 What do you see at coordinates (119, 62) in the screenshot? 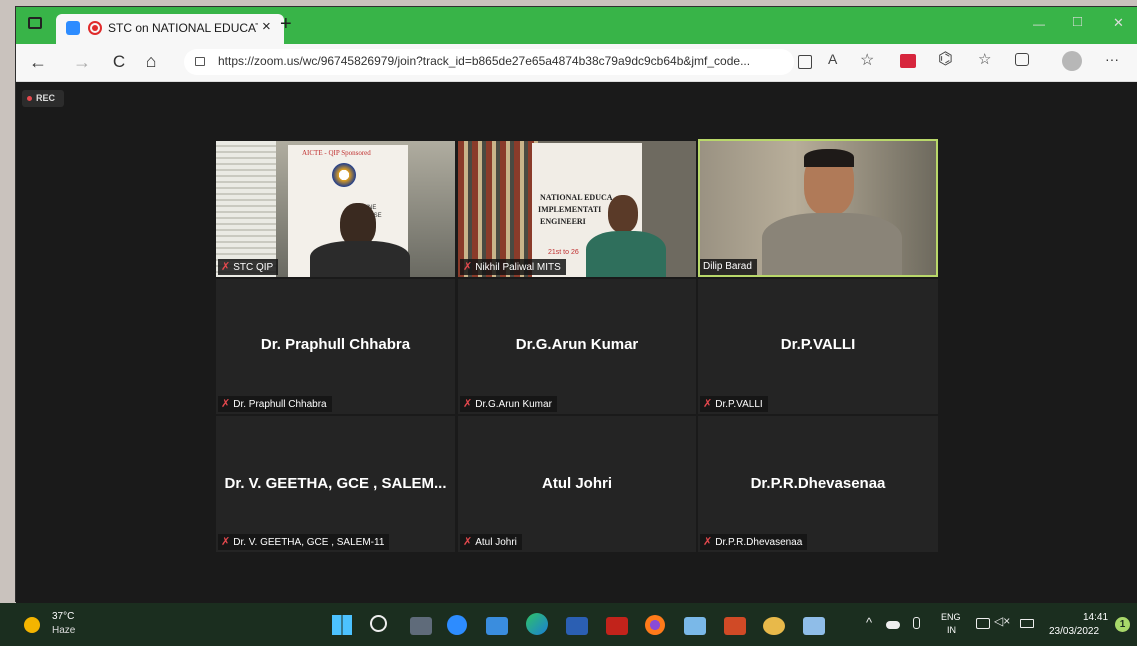
I see `refresh-icon: C` at bounding box center [119, 62].